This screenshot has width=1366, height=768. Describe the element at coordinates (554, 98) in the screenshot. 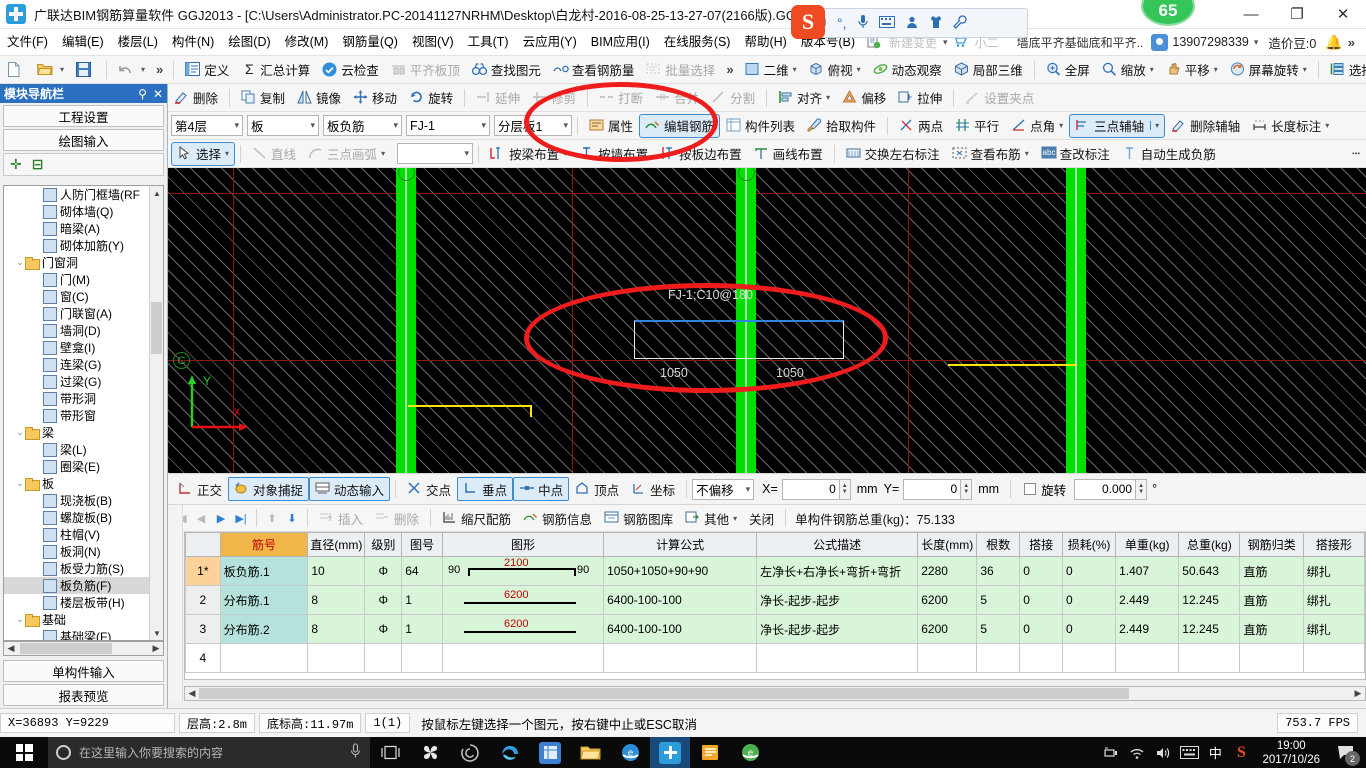

I see `trim-button: 修剪` at that location.